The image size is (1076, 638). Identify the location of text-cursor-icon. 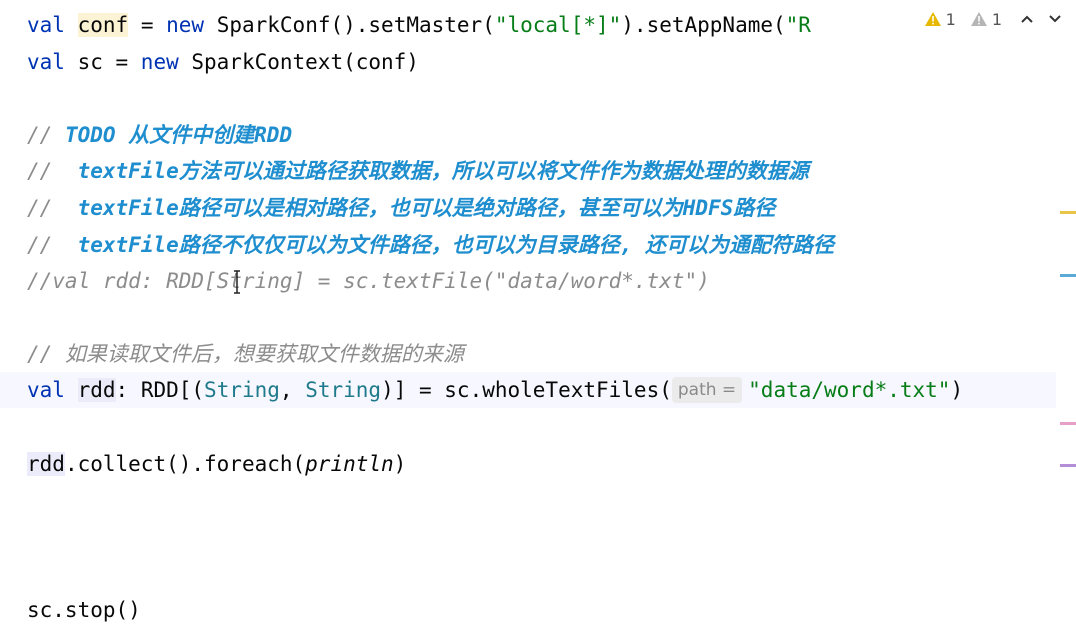
(237, 282).